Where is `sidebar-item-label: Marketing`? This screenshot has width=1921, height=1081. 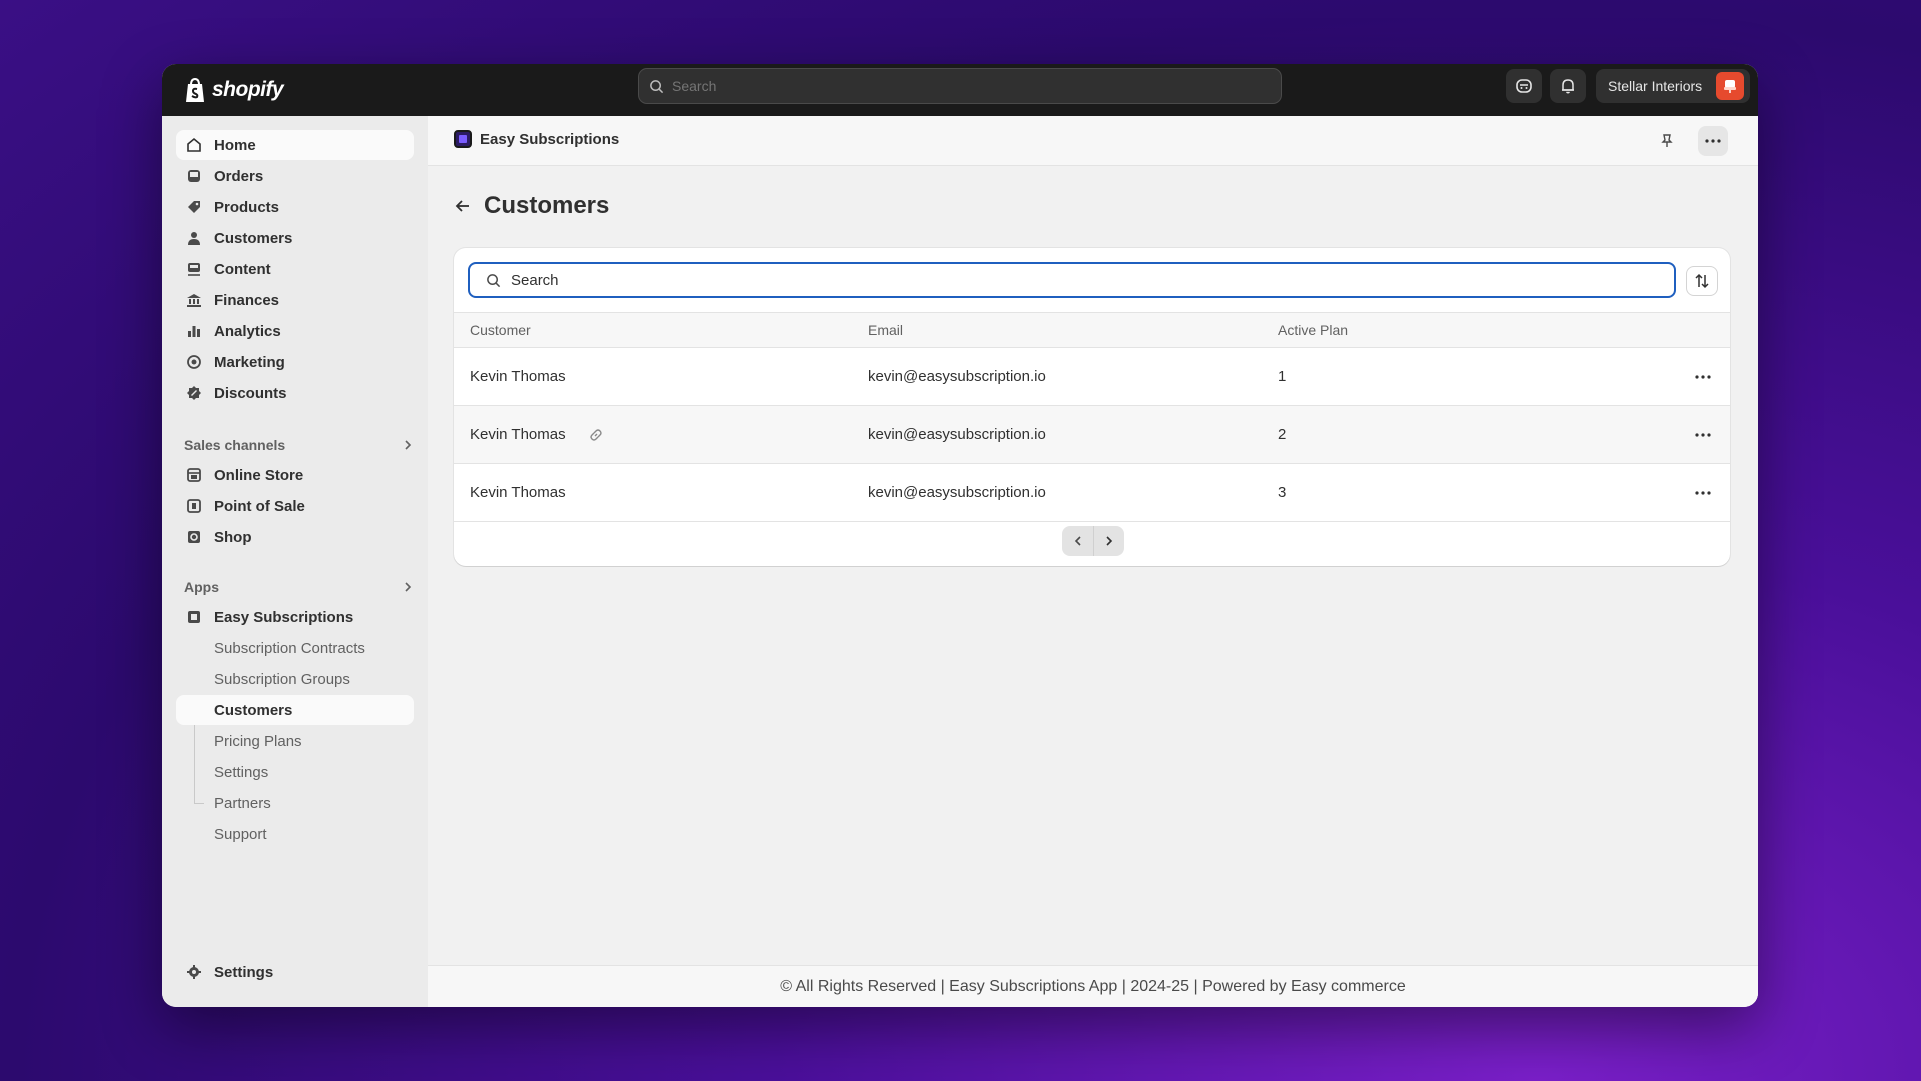
sidebar-item-label: Marketing is located at coordinates (249, 362).